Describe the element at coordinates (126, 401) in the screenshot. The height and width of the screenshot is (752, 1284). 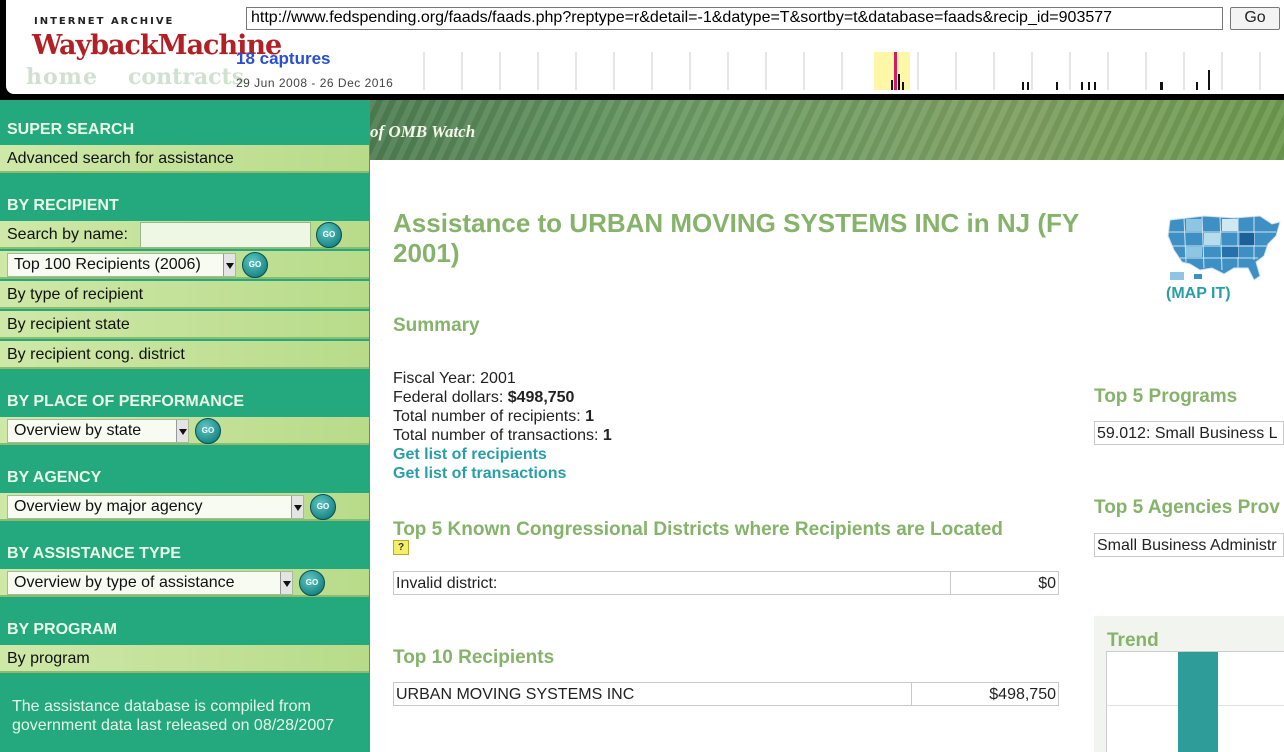
I see `by-place-heading: BY PLACE OF PERFORMANCE` at that location.